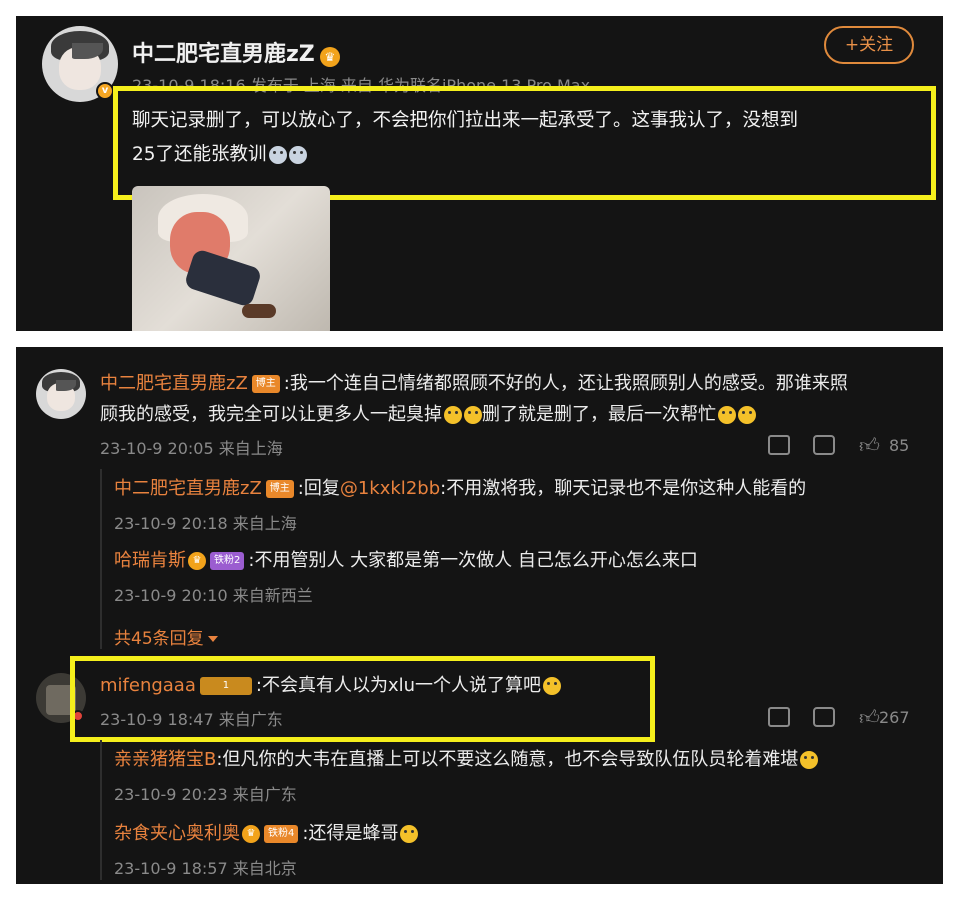  Describe the element at coordinates (61, 394) in the screenshot. I see `commenter-avatar` at that location.